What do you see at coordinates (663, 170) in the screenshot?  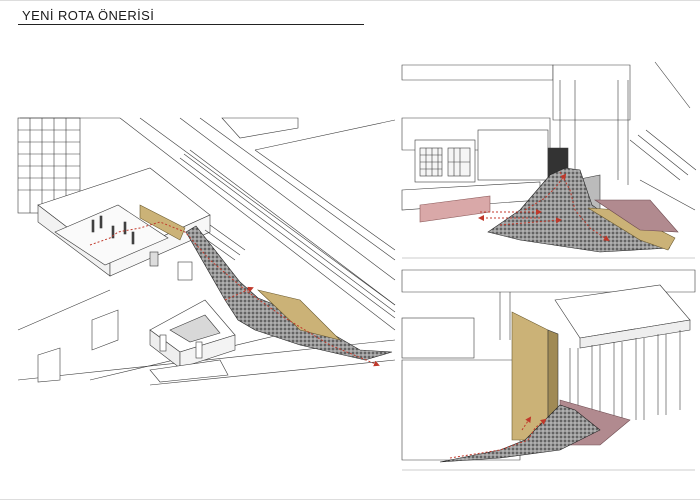 I see `stairs-right` at bounding box center [663, 170].